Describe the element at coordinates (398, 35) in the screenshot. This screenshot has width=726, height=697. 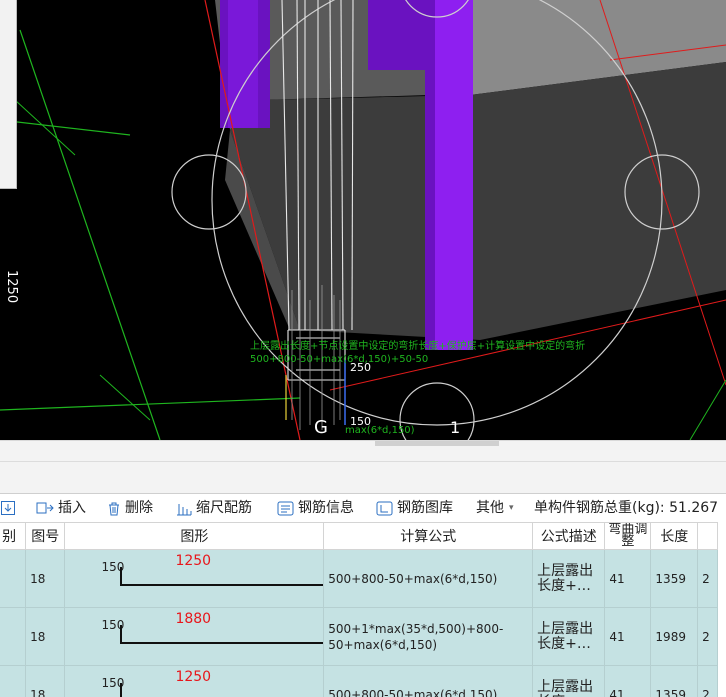
I see `purple-column-mid` at that location.